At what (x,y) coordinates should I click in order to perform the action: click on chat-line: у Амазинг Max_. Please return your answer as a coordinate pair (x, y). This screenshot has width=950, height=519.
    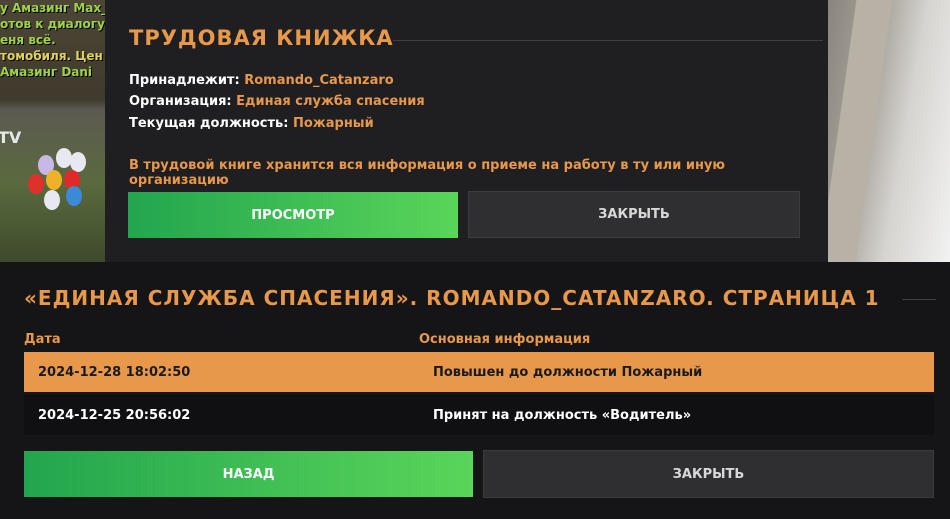
    Looking at the image, I should click on (52, 8).